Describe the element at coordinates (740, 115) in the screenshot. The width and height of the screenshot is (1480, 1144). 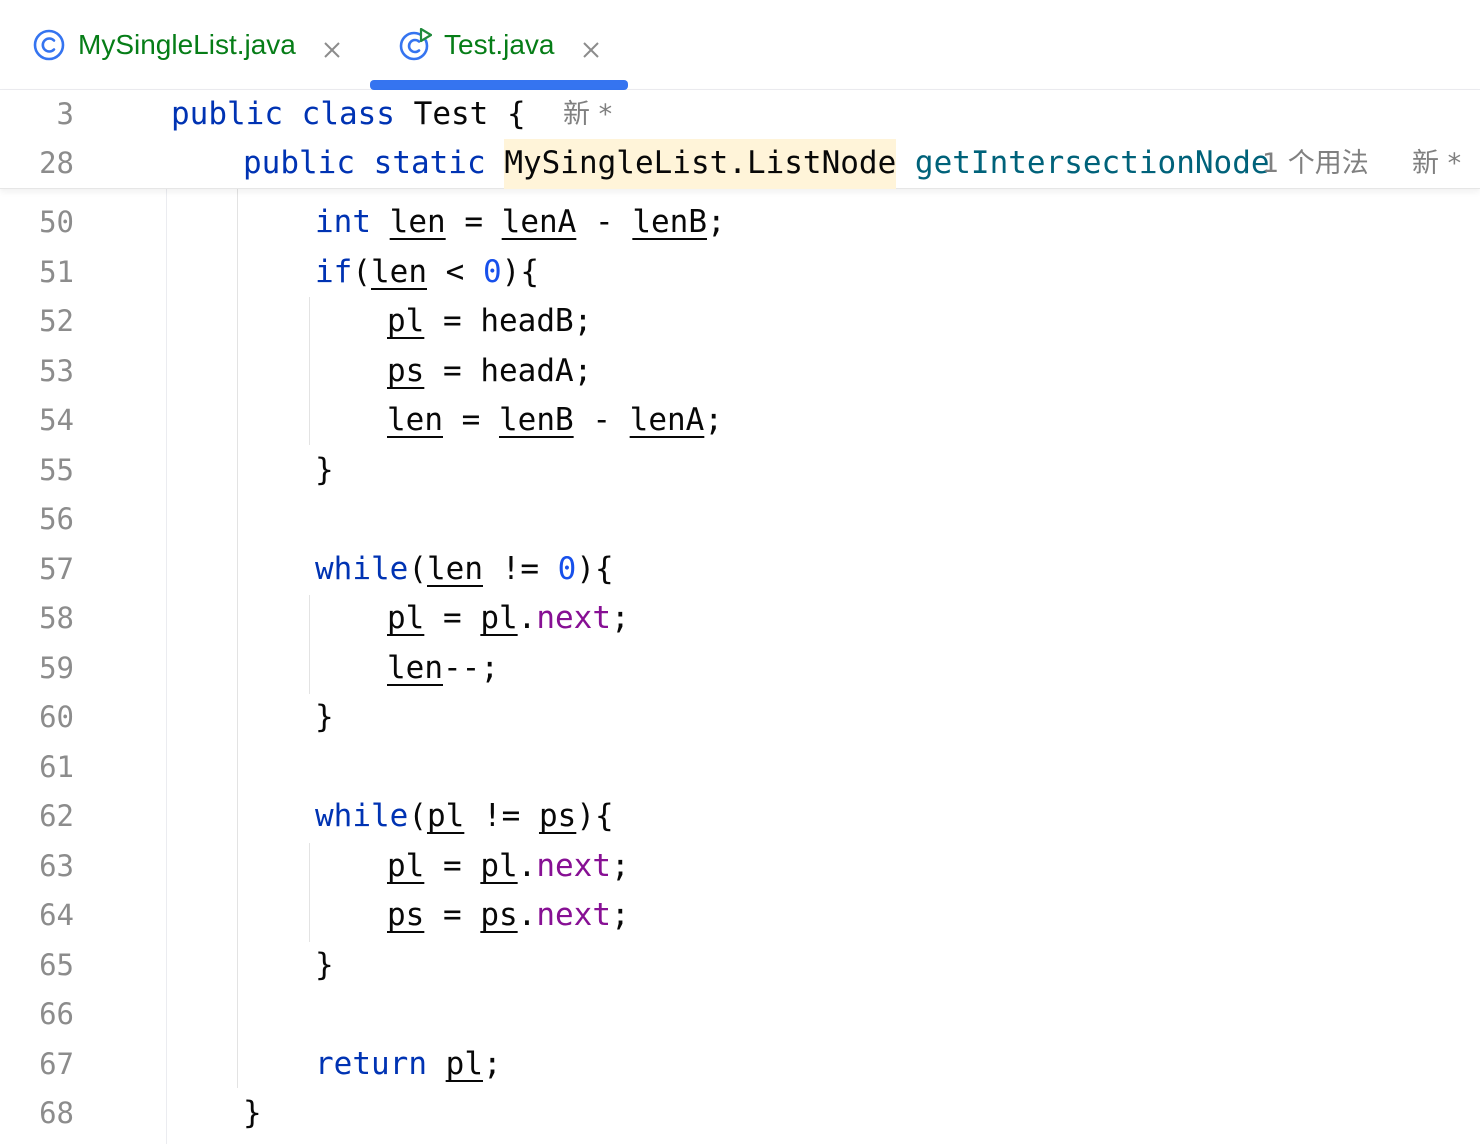
I see `sticky-line-class: 3 public class Test { 新 *` at that location.